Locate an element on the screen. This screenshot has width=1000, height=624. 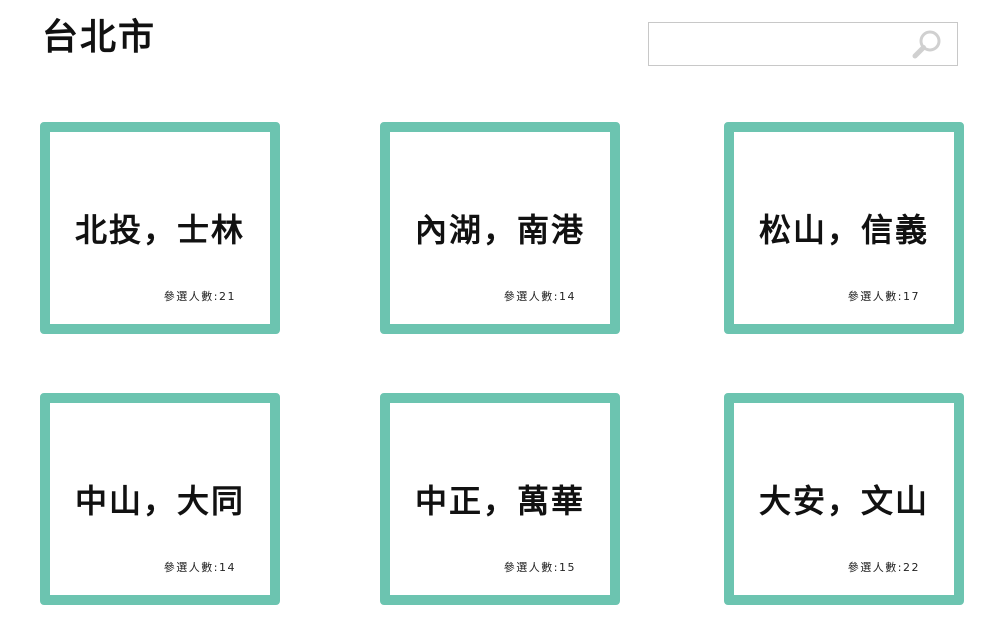
page-title: 台北市 is located at coordinates (99, 37).